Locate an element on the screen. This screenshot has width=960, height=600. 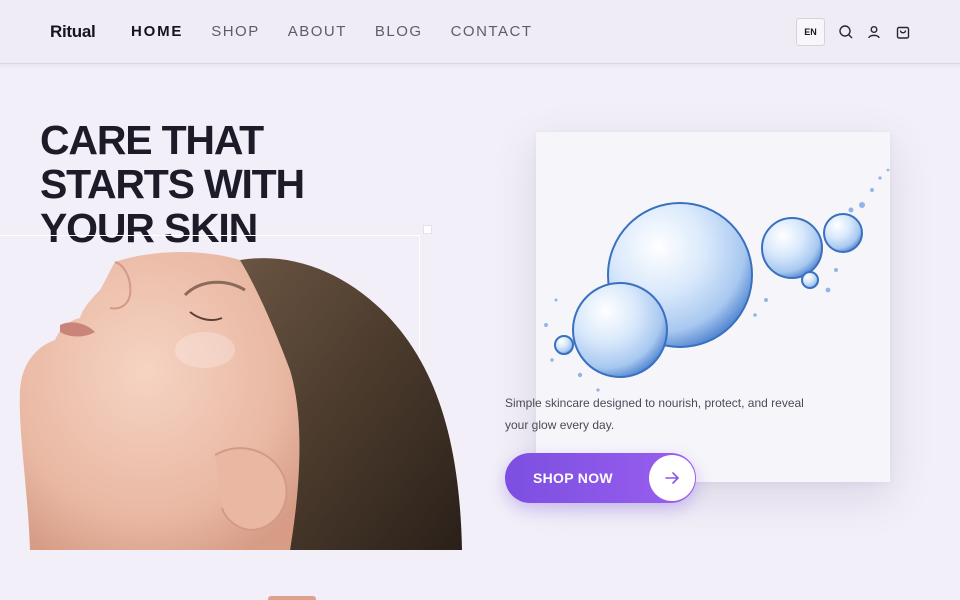
search-icon is located at coordinates (846, 32).